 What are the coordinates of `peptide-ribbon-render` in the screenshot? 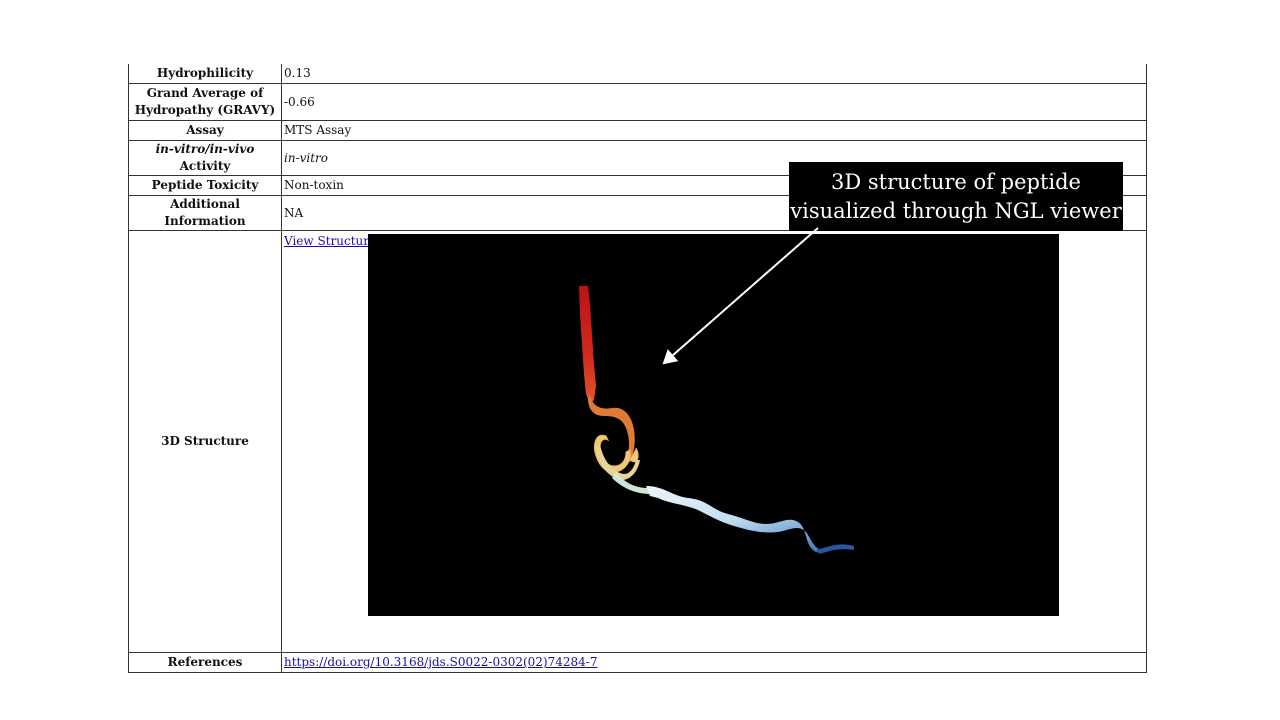 It's located at (716, 420).